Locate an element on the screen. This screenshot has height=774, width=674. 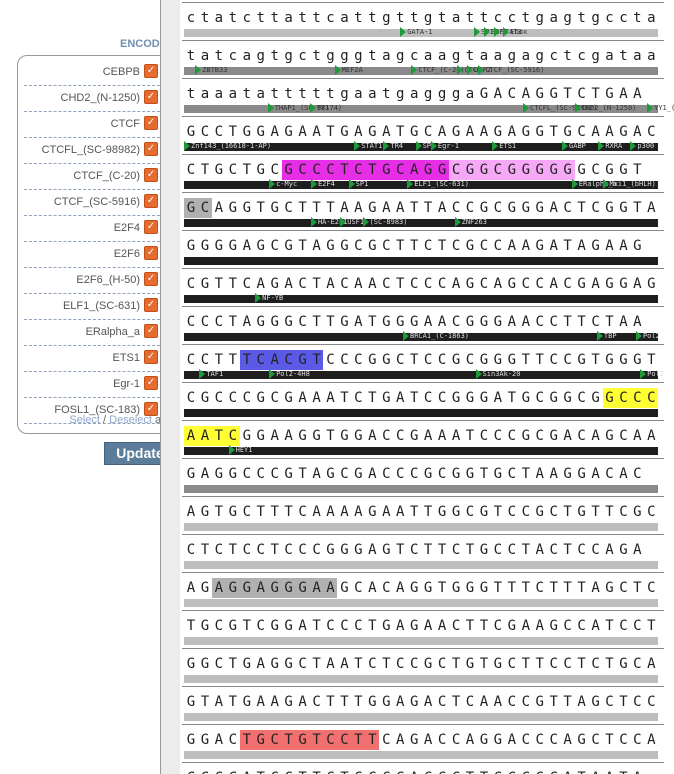
binding-site-label: c-Myc is located at coordinates (283, 184).